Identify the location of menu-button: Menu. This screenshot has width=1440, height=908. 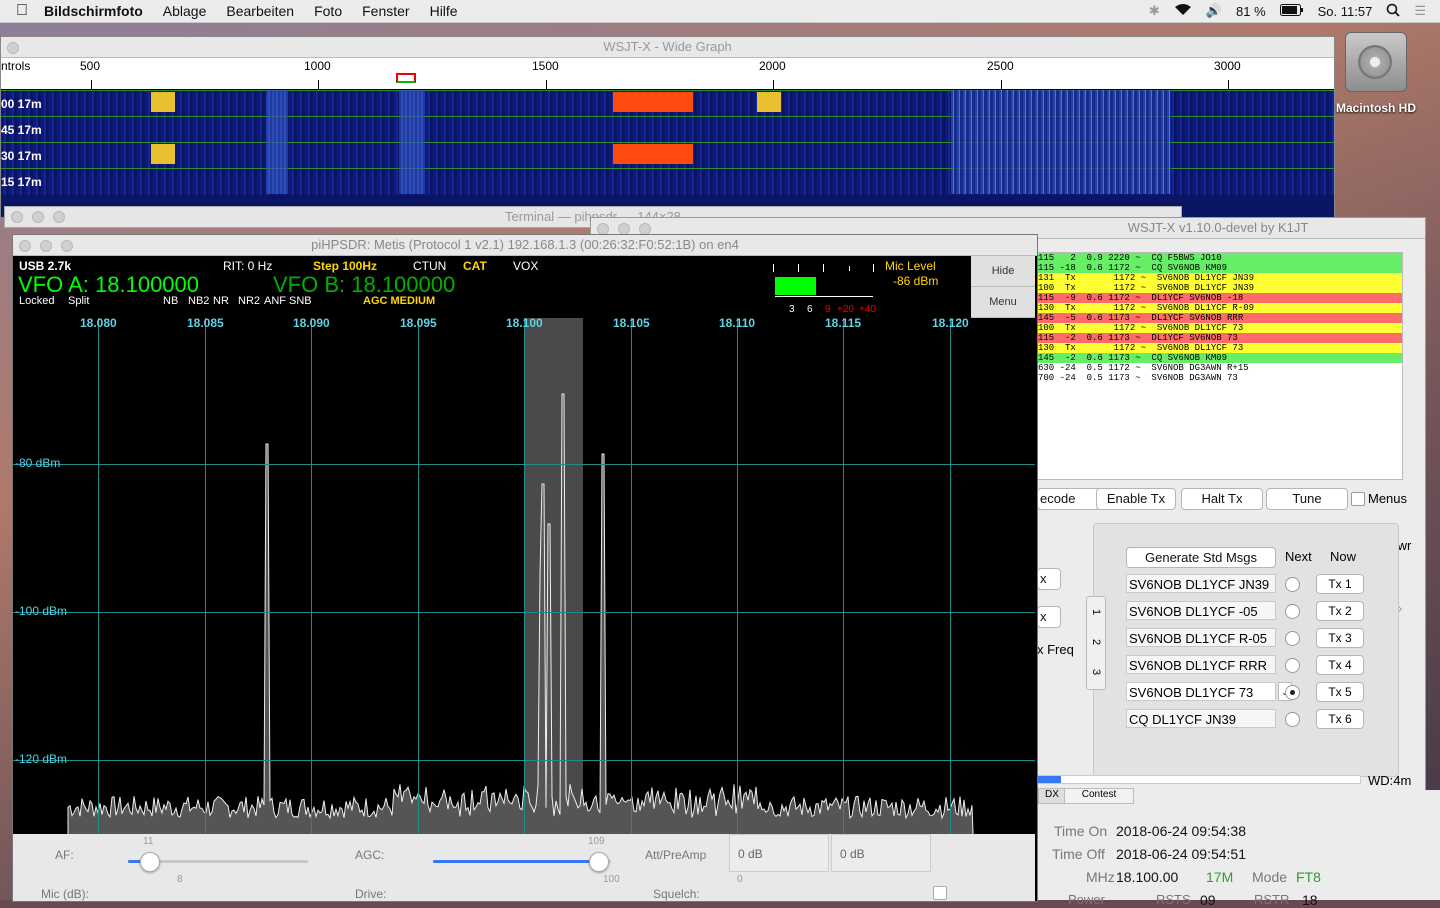
(1003, 302).